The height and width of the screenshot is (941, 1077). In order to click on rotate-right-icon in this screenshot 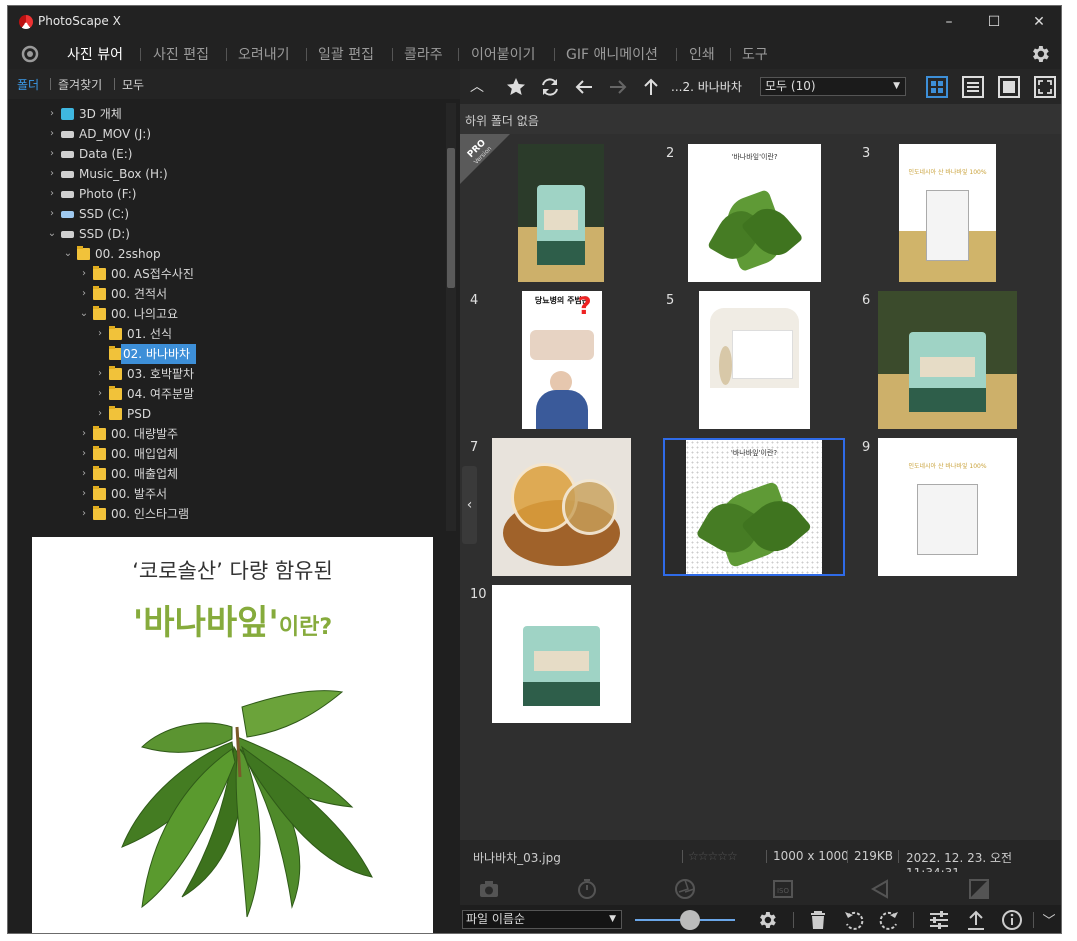, I will do `click(889, 920)`.